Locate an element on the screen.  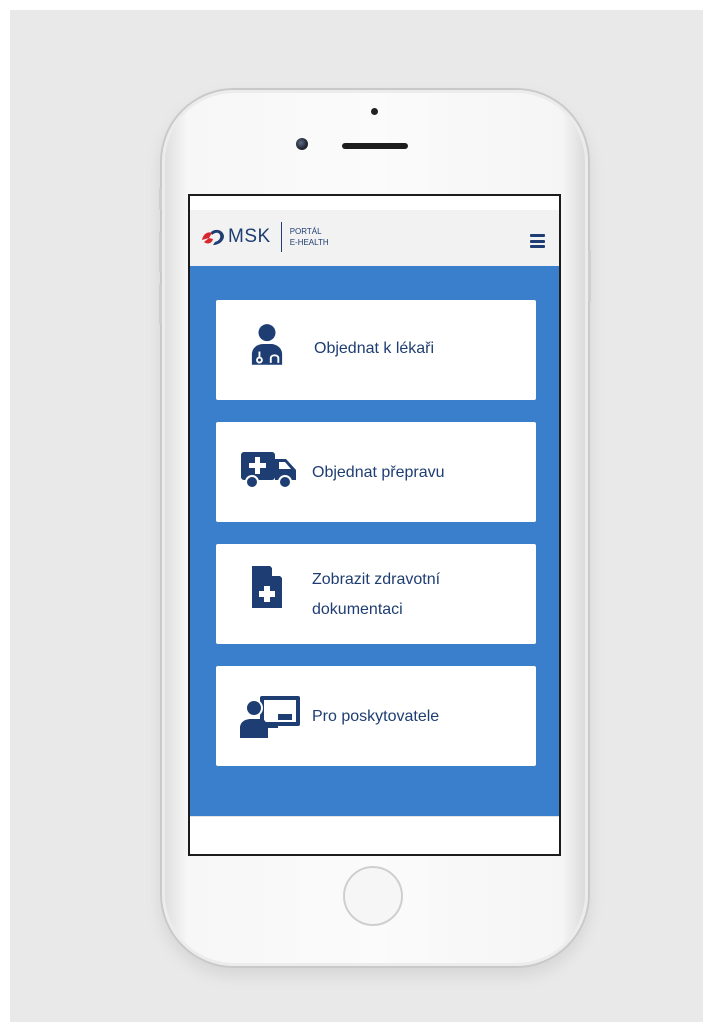
volume-up-button is located at coordinates (160, 252).